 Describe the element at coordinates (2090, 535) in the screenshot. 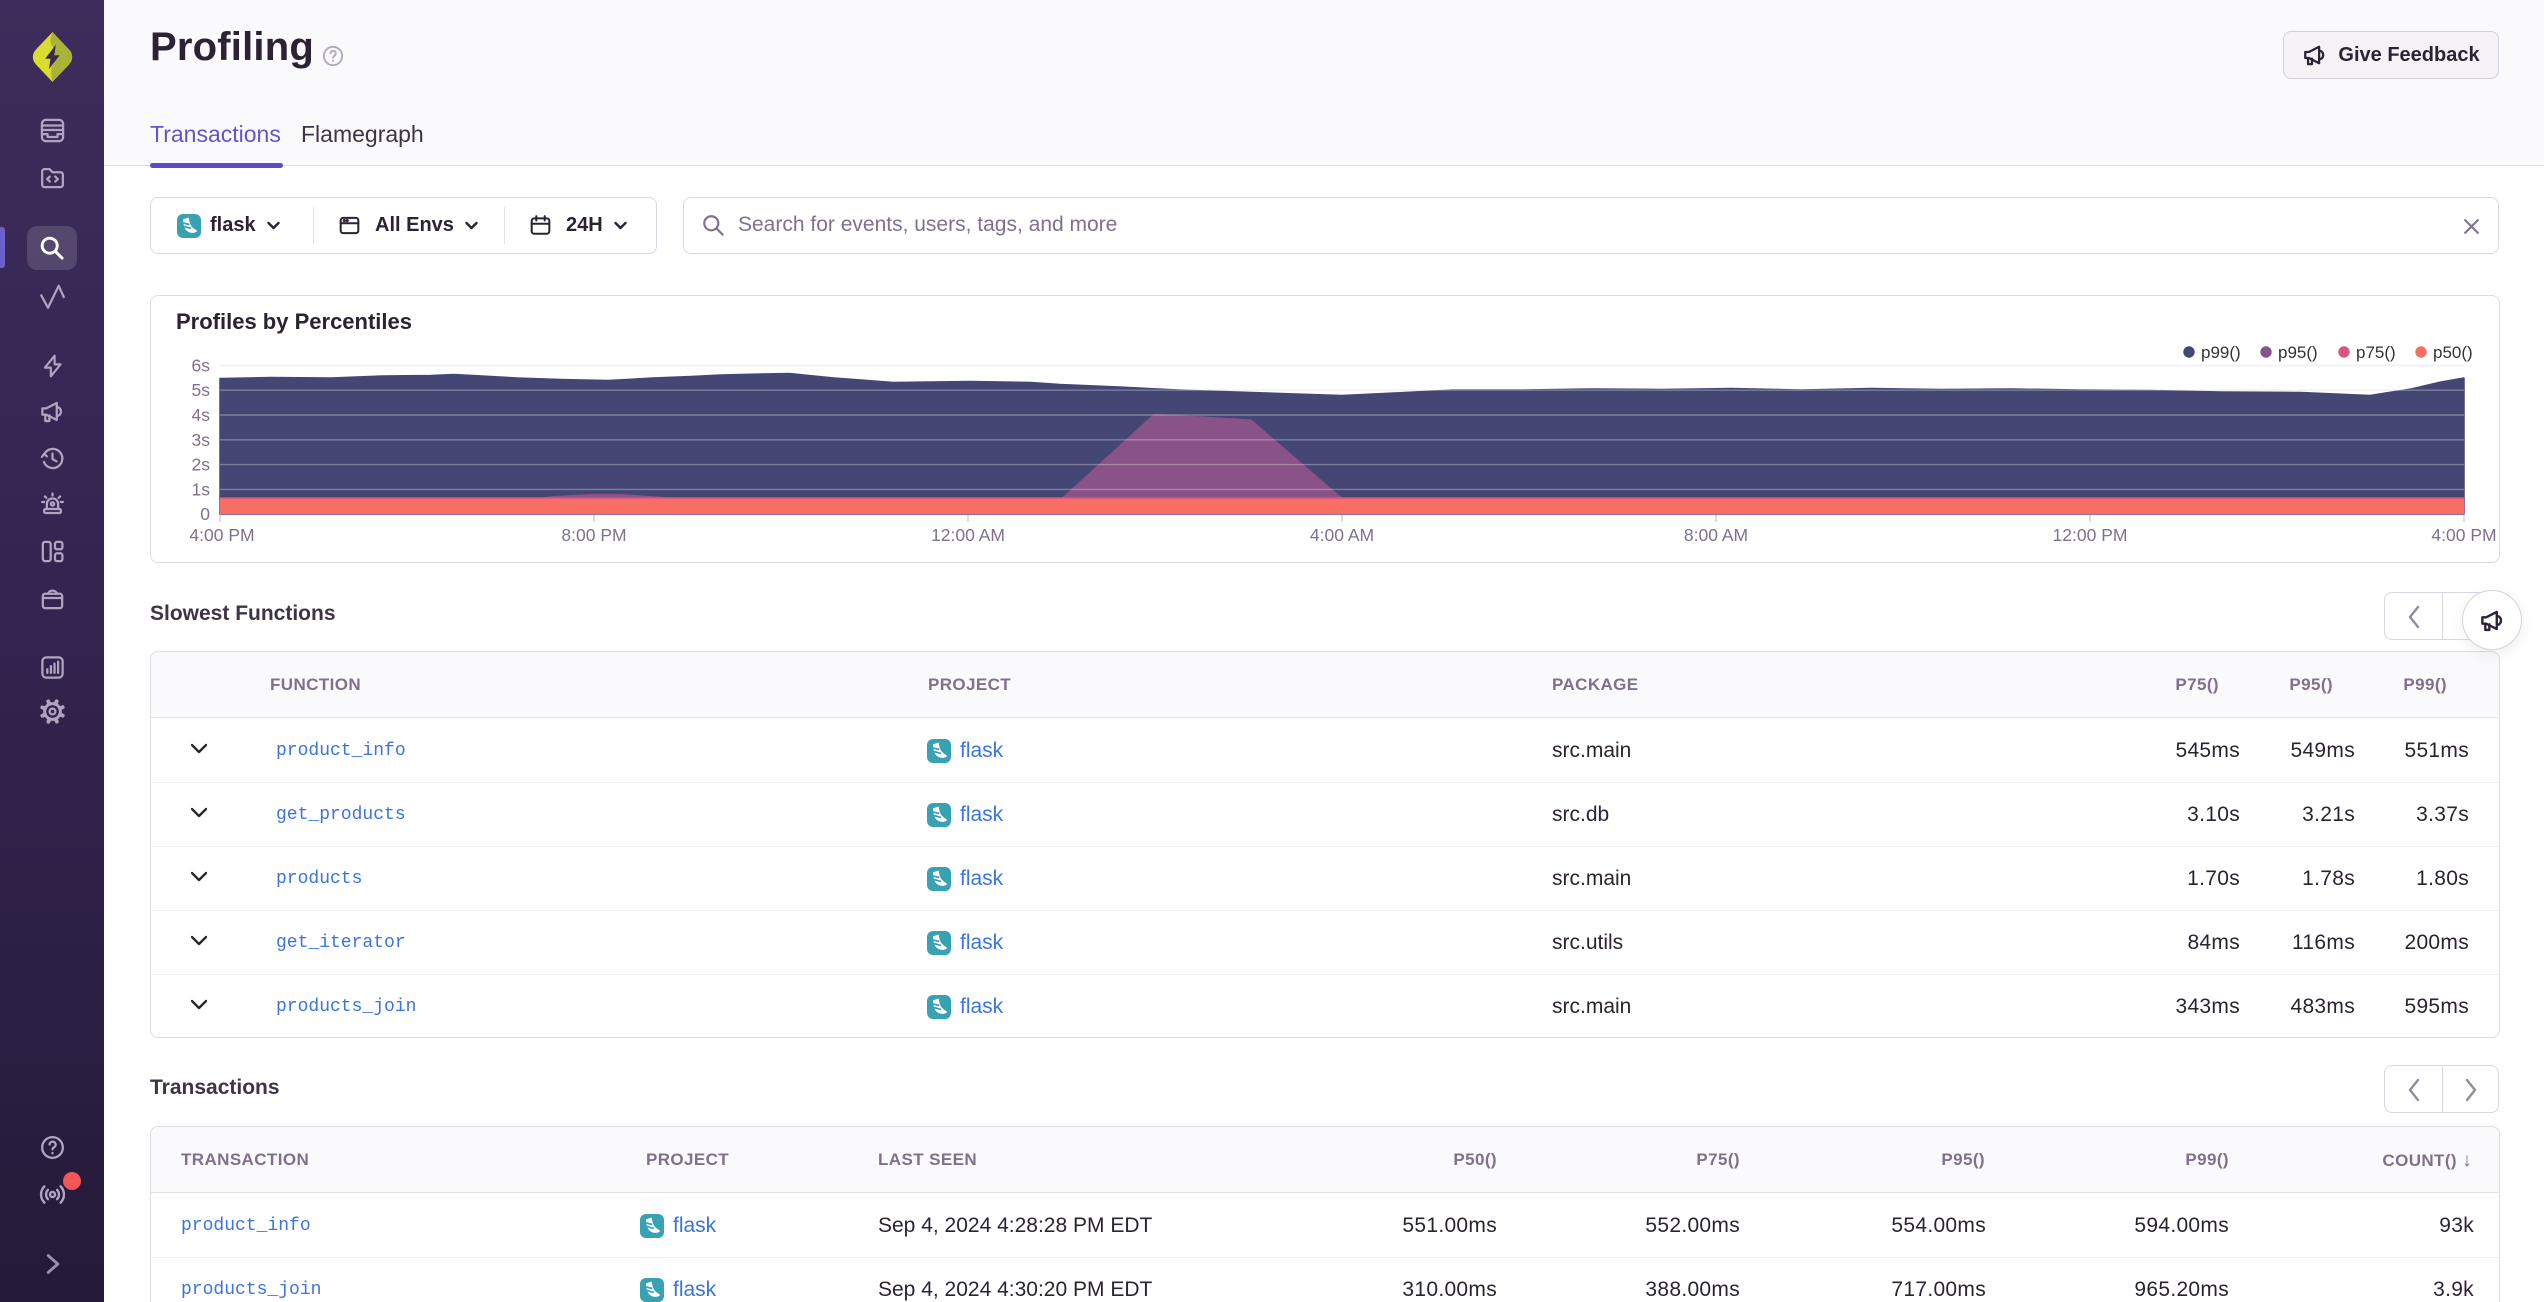

I see `svg-text: 12:00 PM` at that location.